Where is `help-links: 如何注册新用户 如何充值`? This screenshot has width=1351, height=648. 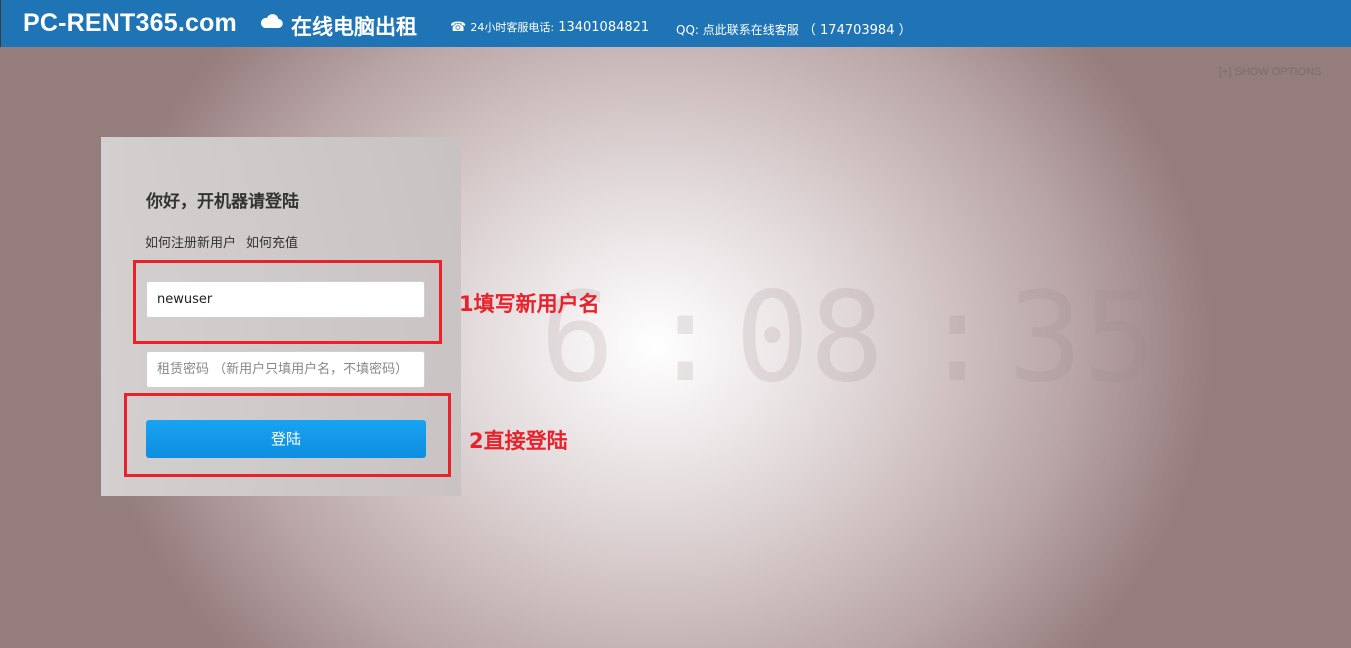
help-links: 如何注册新用户 如何充值 is located at coordinates (221, 241).